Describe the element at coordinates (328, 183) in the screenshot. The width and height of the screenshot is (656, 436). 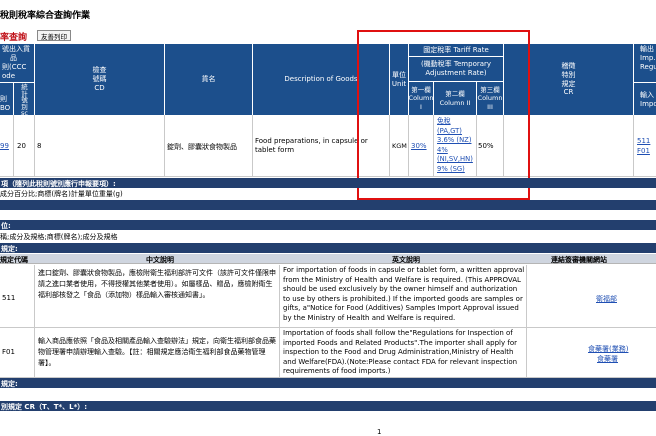
I see `declaration-items-bar: 項（隨列此稅則號別應行申報要項）:` at that location.